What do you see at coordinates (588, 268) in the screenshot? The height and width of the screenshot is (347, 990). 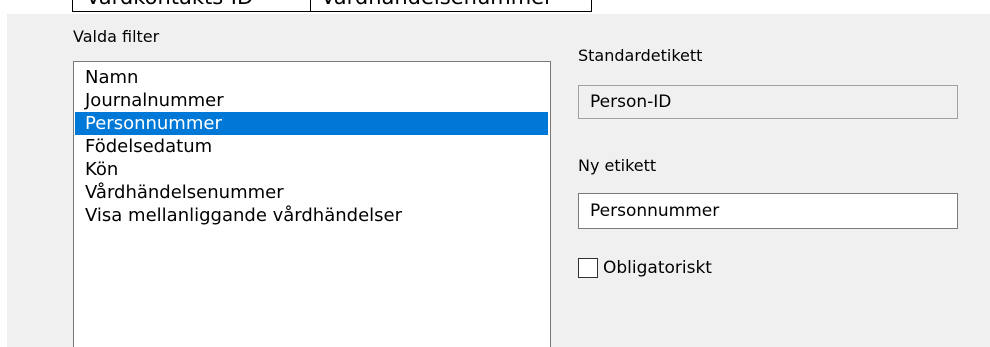 I see `required-checkbox` at bounding box center [588, 268].